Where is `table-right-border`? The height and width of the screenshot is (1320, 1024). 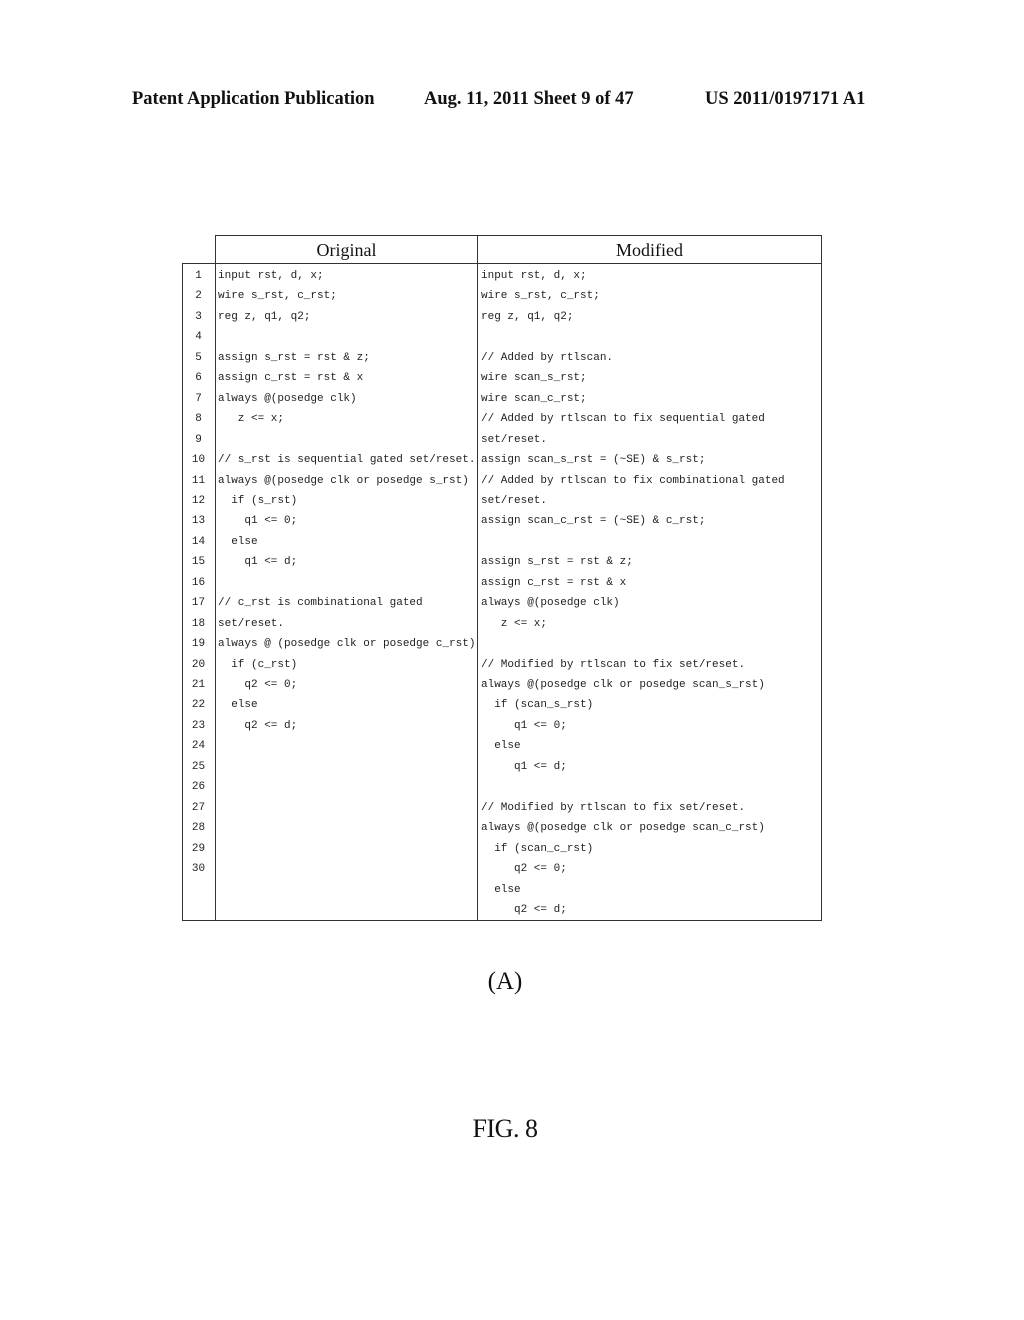
table-right-border is located at coordinates (821, 578).